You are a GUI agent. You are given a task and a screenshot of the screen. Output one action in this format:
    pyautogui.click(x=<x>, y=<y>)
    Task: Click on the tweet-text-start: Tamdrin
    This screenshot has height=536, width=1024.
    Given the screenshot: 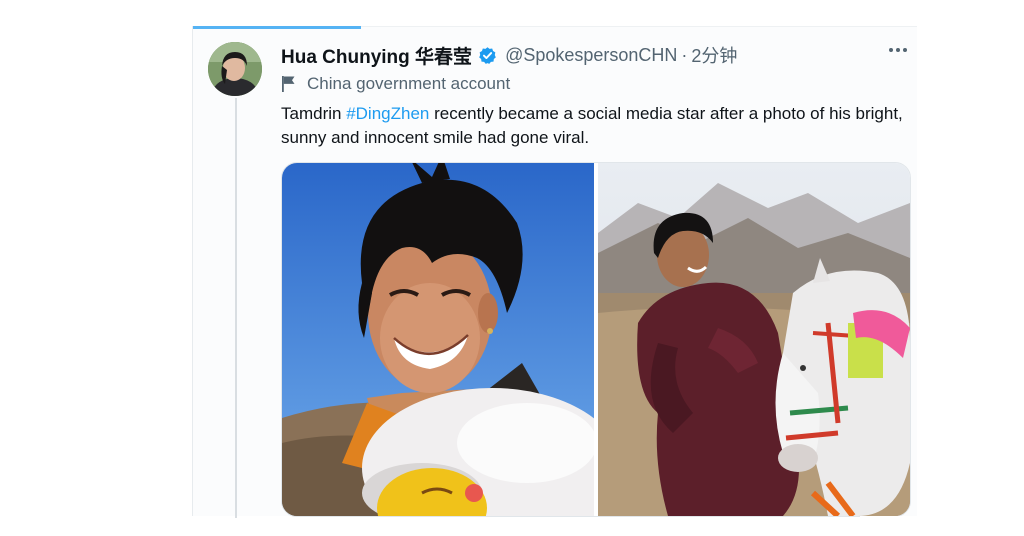 What is the action you would take?
    pyautogui.click(x=314, y=113)
    